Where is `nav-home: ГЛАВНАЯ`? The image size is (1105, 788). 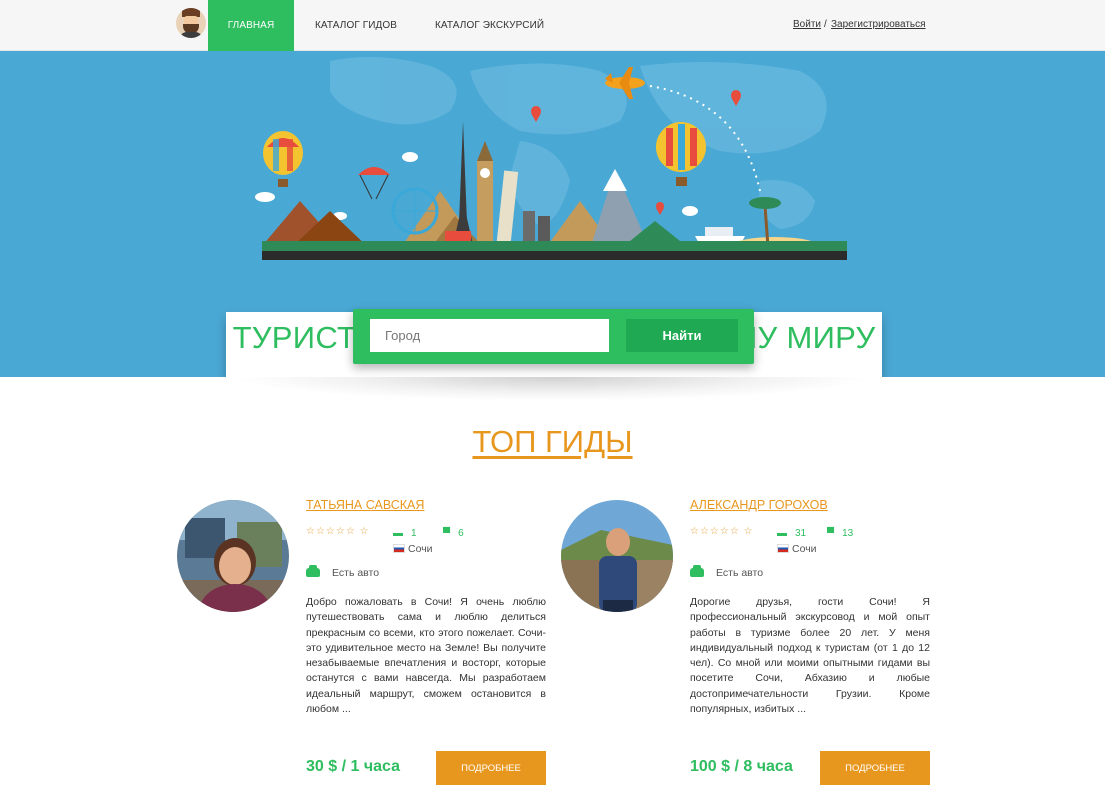 nav-home: ГЛАВНАЯ is located at coordinates (251, 25).